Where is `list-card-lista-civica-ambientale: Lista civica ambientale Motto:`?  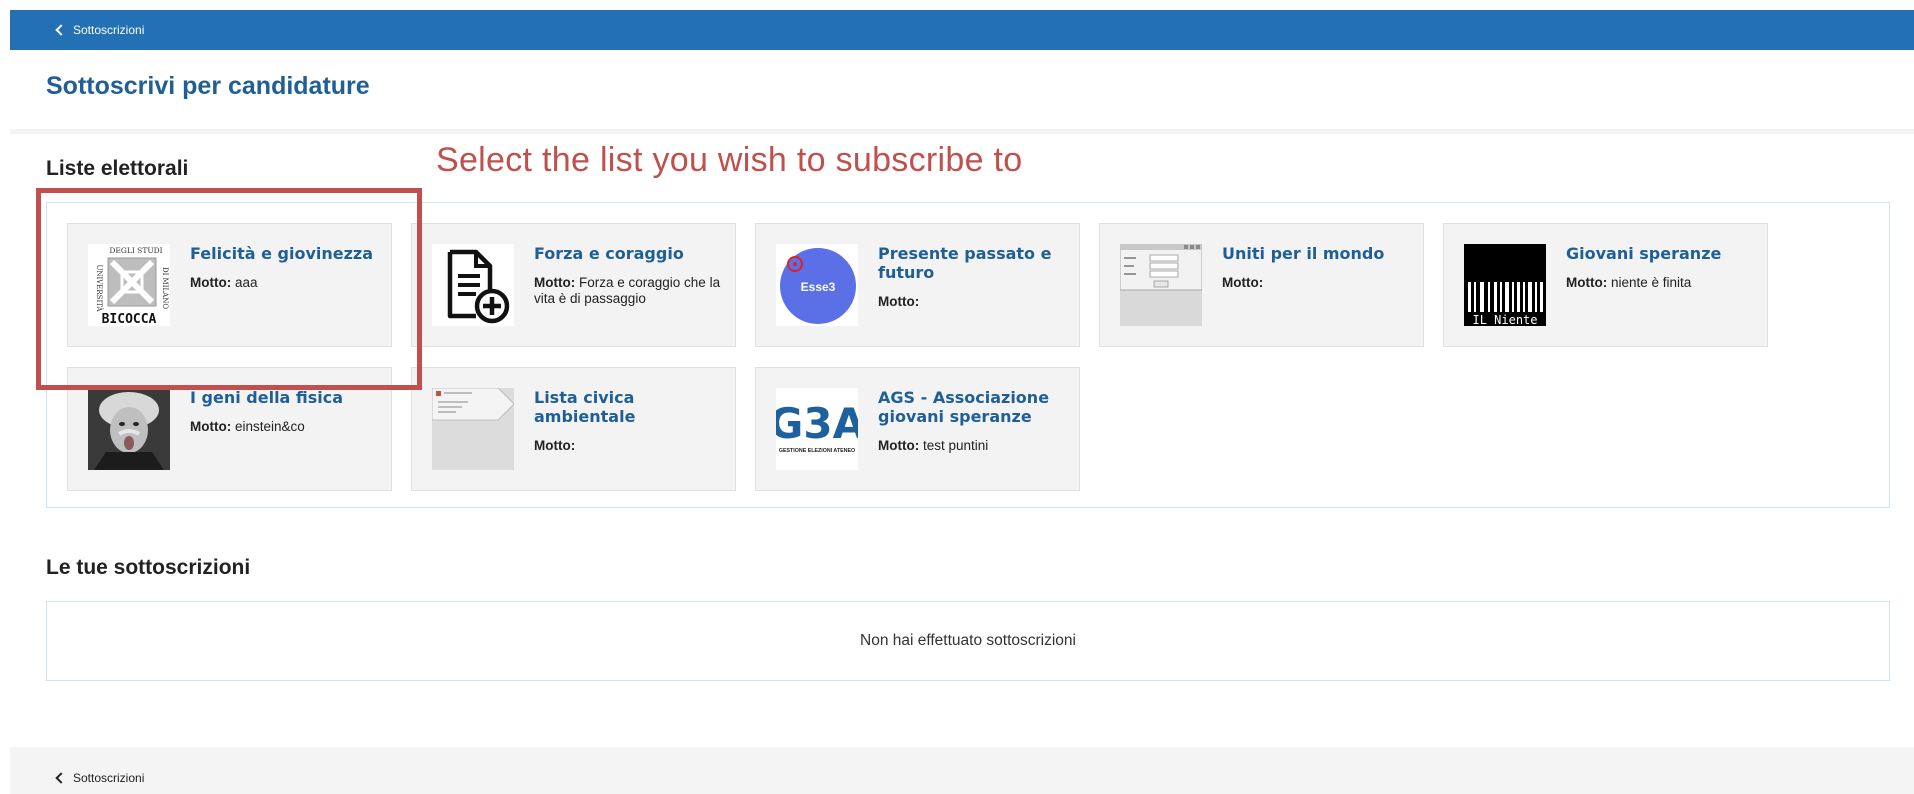 list-card-lista-civica-ambientale: Lista civica ambientale Motto: is located at coordinates (573, 429).